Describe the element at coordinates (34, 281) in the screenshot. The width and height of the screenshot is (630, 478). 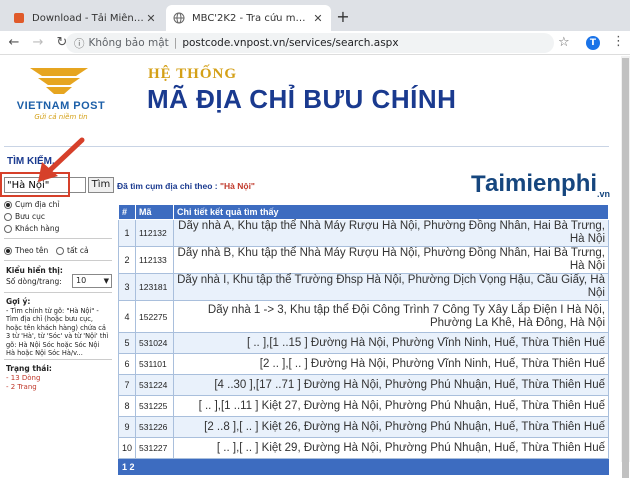
I see `rows-per-page-label: Số dòng/trang:` at that location.